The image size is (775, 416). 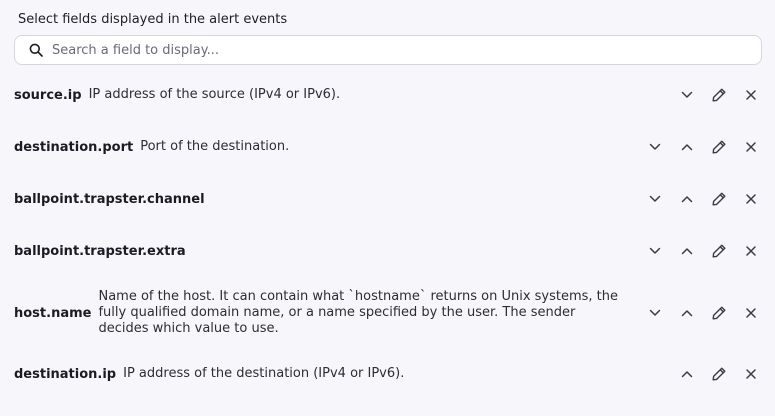 What do you see at coordinates (388, 199) in the screenshot?
I see `field-row: ballpoint.trapster.channel` at bounding box center [388, 199].